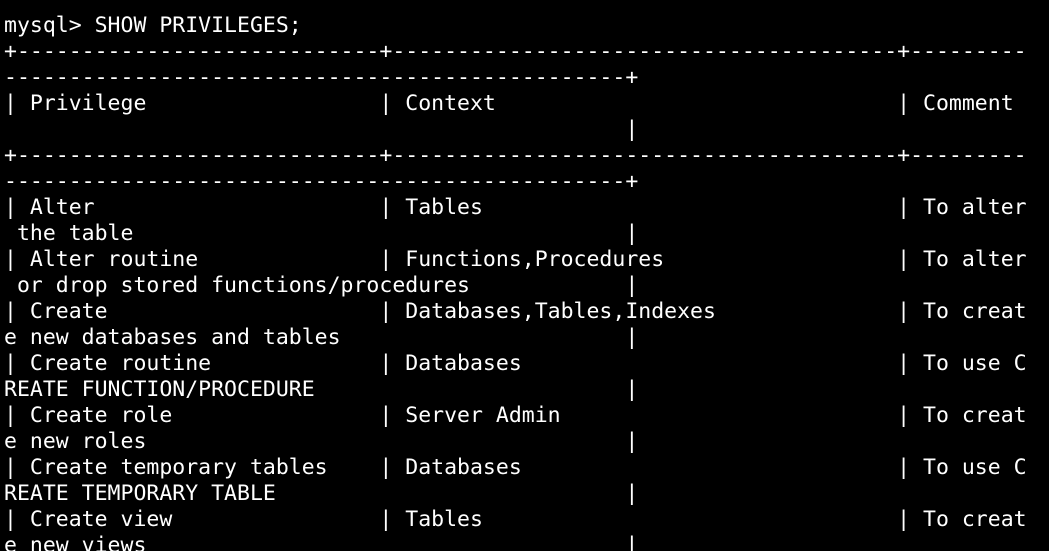 The image size is (1049, 551). Describe the element at coordinates (321, 285) in the screenshot. I see `terminal-line: or drop stored functions/procedures |` at that location.